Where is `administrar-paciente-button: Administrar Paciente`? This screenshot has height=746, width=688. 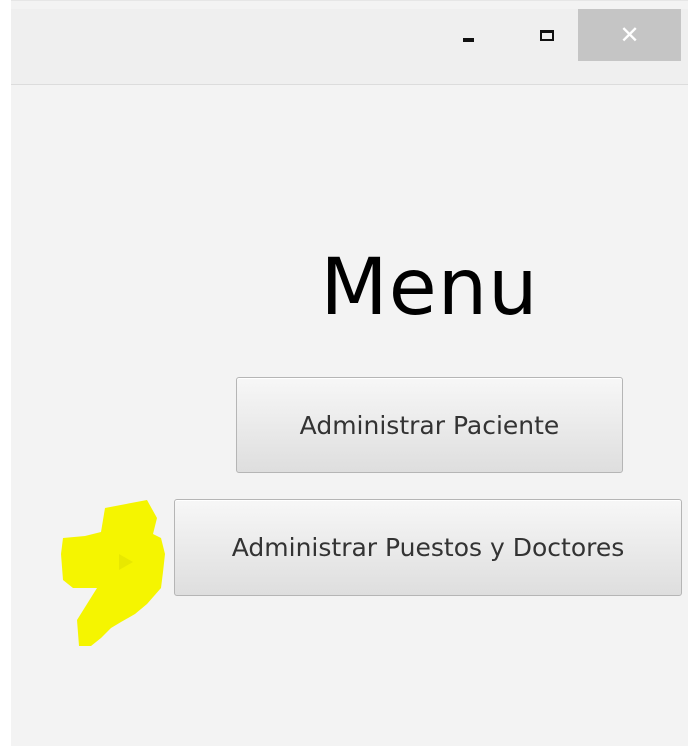
administrar-paciente-button: Administrar Paciente is located at coordinates (429, 425).